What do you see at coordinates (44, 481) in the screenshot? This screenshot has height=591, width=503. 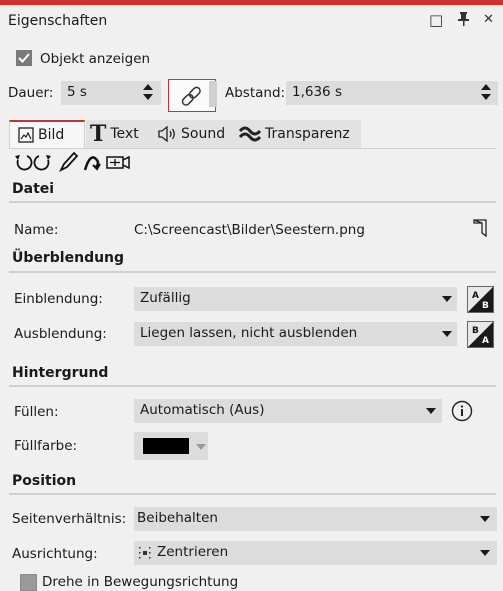 I see `section-position: Position` at bounding box center [44, 481].